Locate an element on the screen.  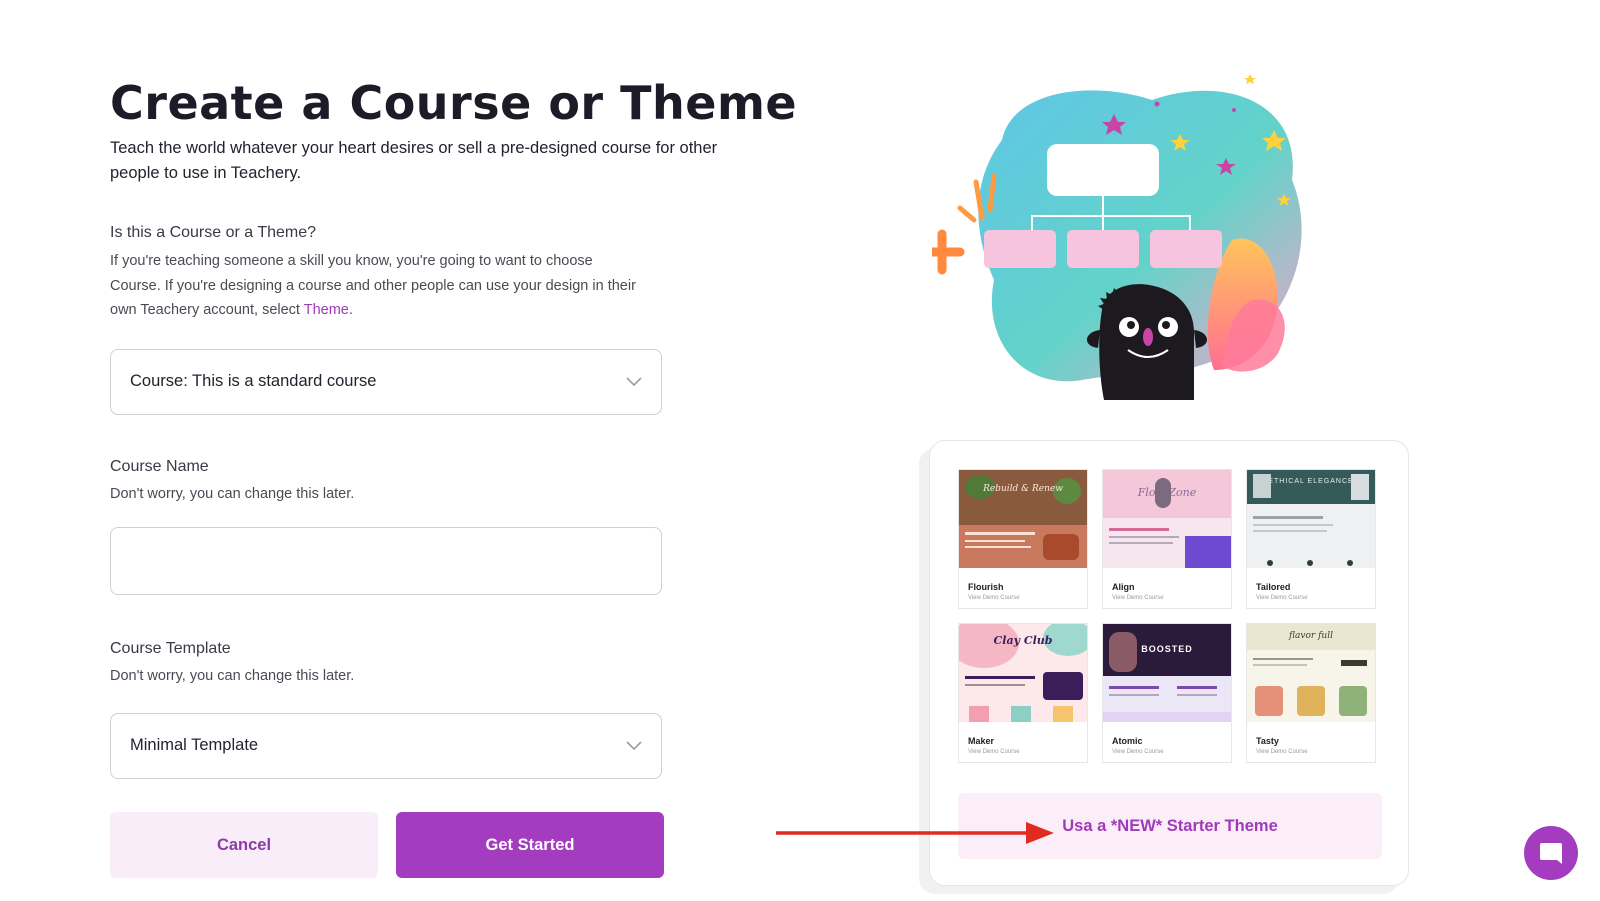
theme-card-align: Flow Zone Align View Demo Course is located at coordinates (1167, 539).